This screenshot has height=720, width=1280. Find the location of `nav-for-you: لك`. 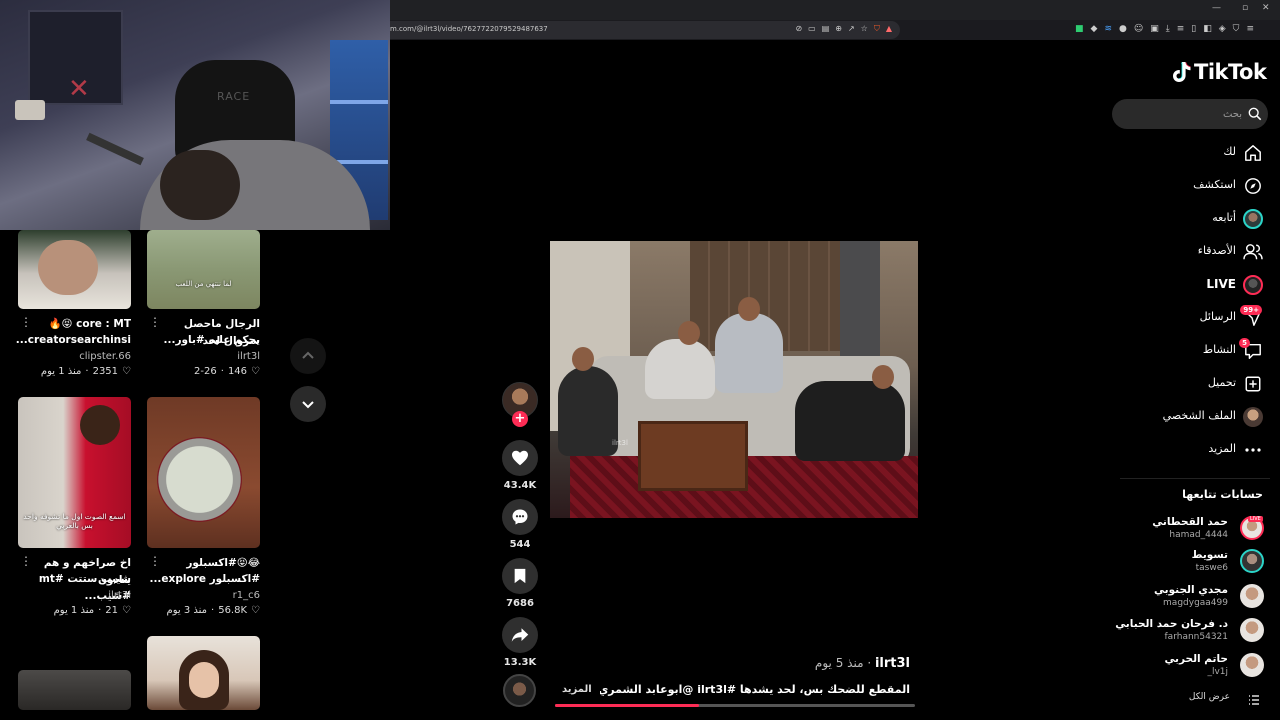

nav-for-you: لك is located at coordinates (1194, 154).